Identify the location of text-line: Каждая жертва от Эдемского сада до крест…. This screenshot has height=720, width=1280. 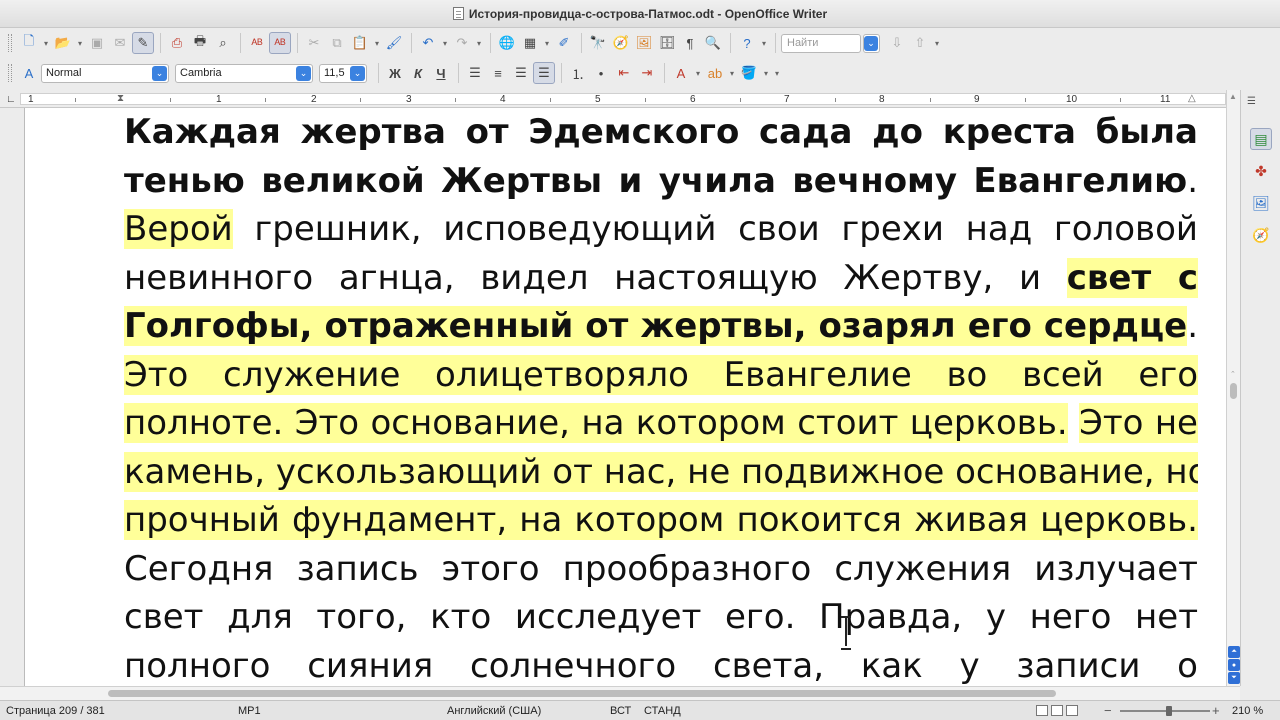
(661, 132).